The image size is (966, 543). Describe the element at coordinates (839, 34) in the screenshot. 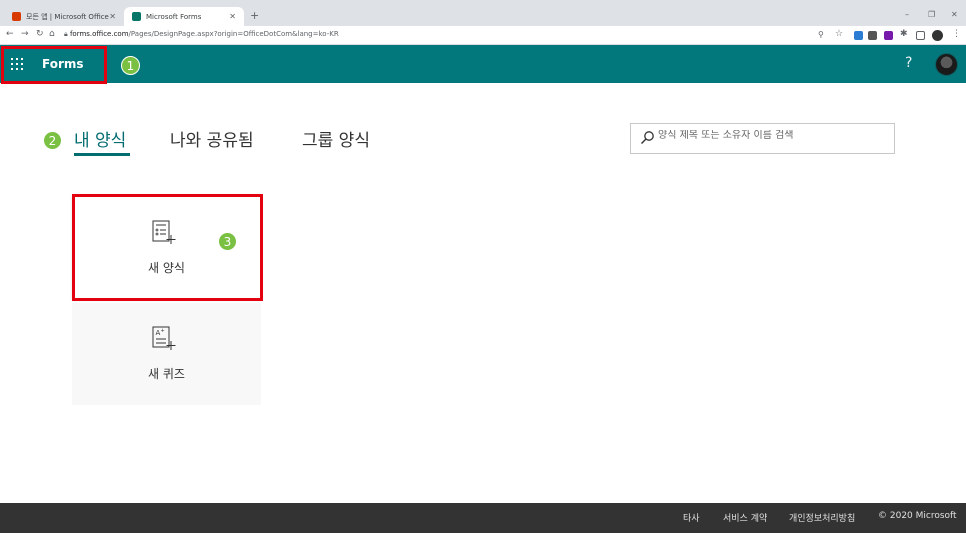

I see `bookmark-star-icon: ☆` at that location.